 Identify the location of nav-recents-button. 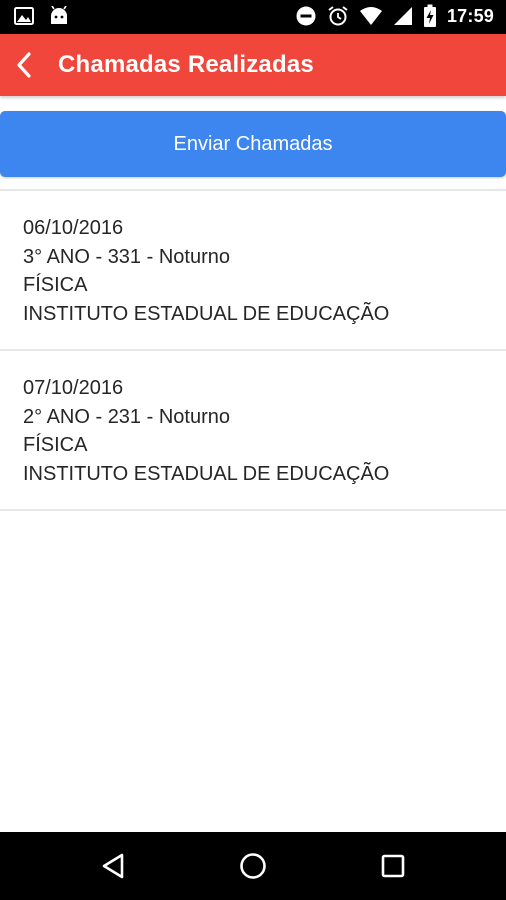
(393, 866).